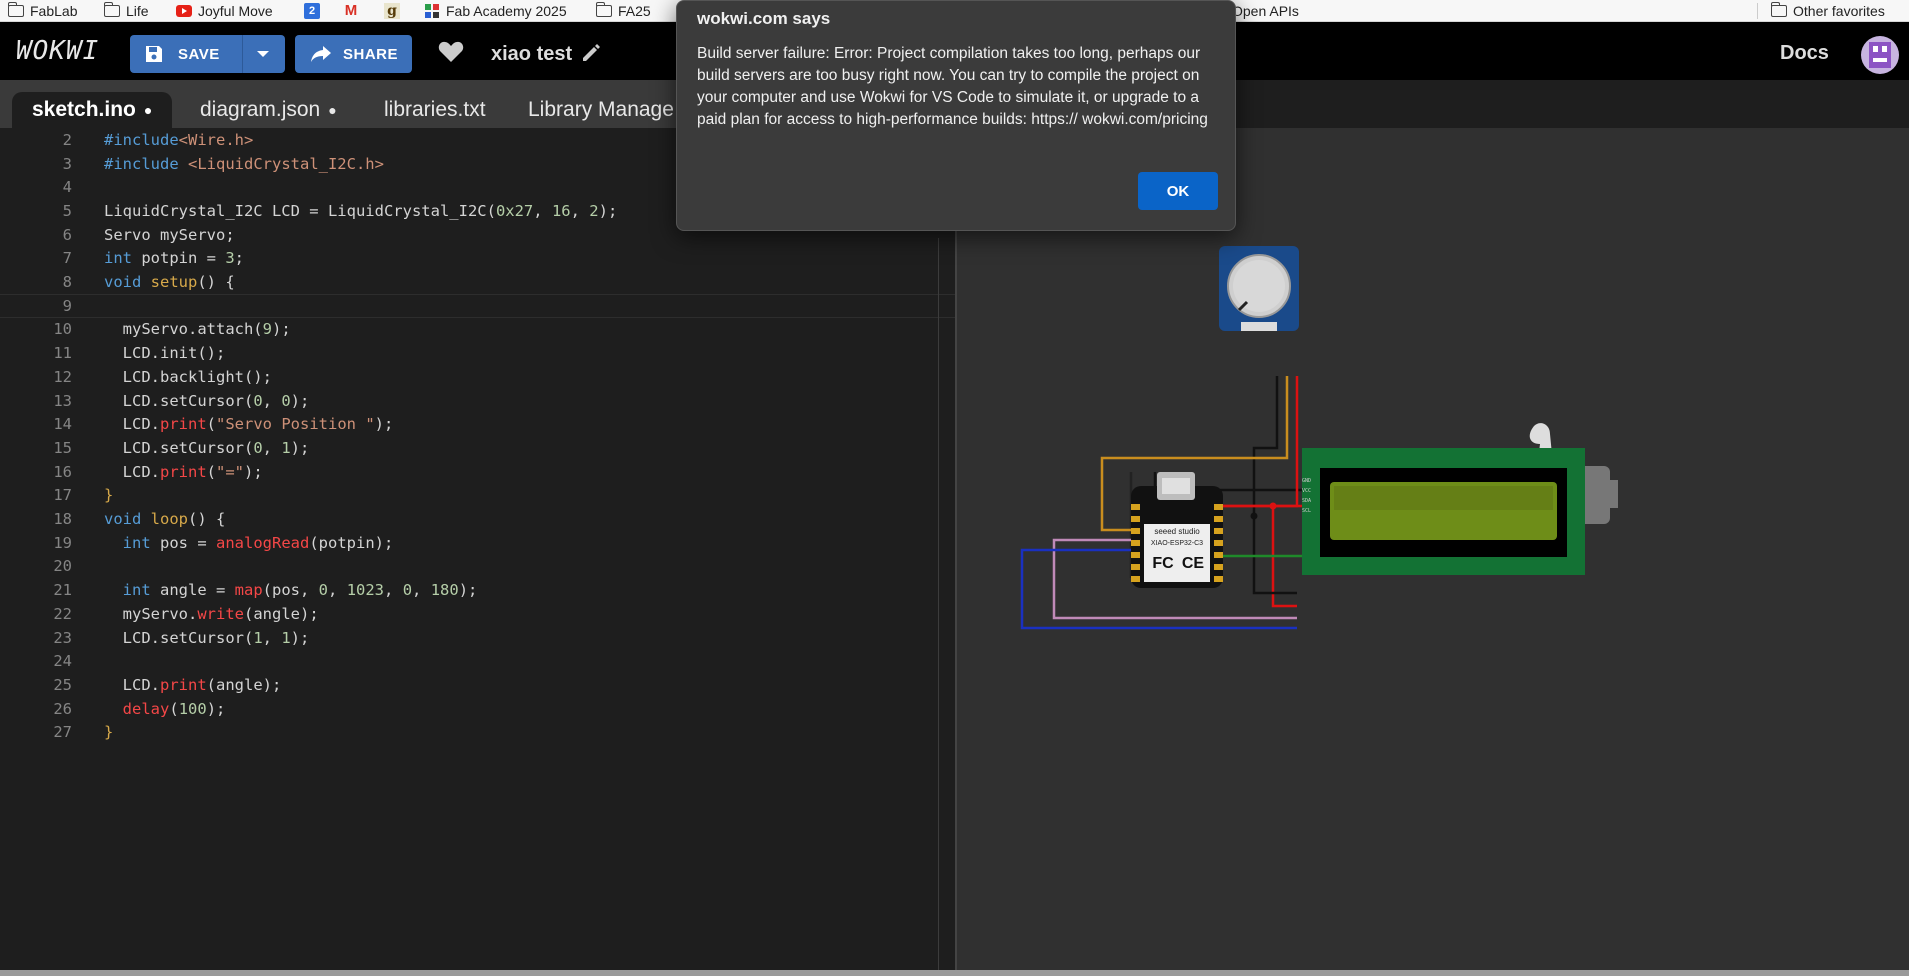  I want to click on code-line: void setup() {, so click(169, 282).